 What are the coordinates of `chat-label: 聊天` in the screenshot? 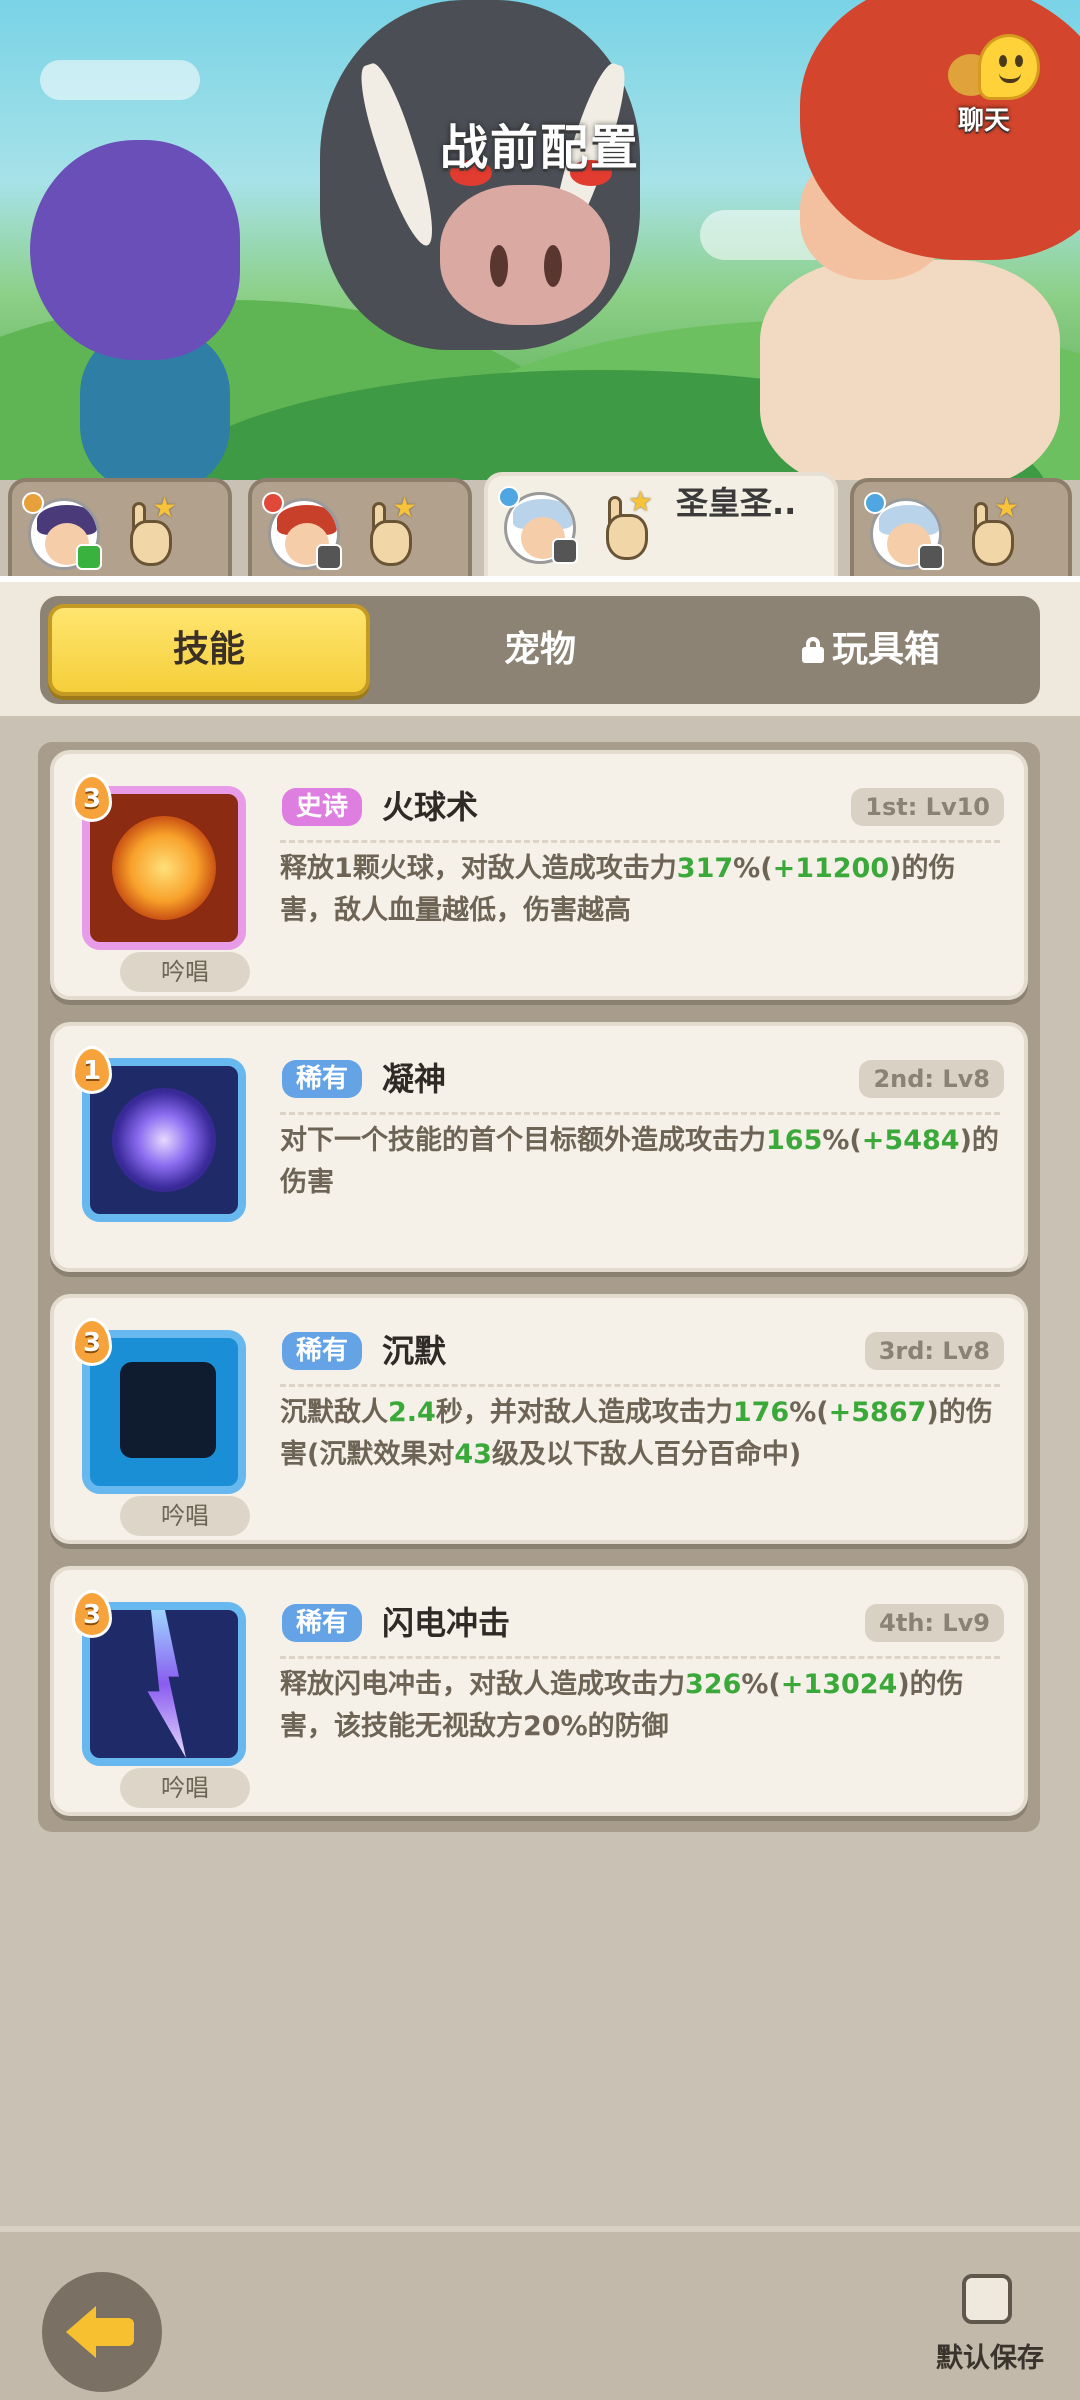 It's located at (984, 121).